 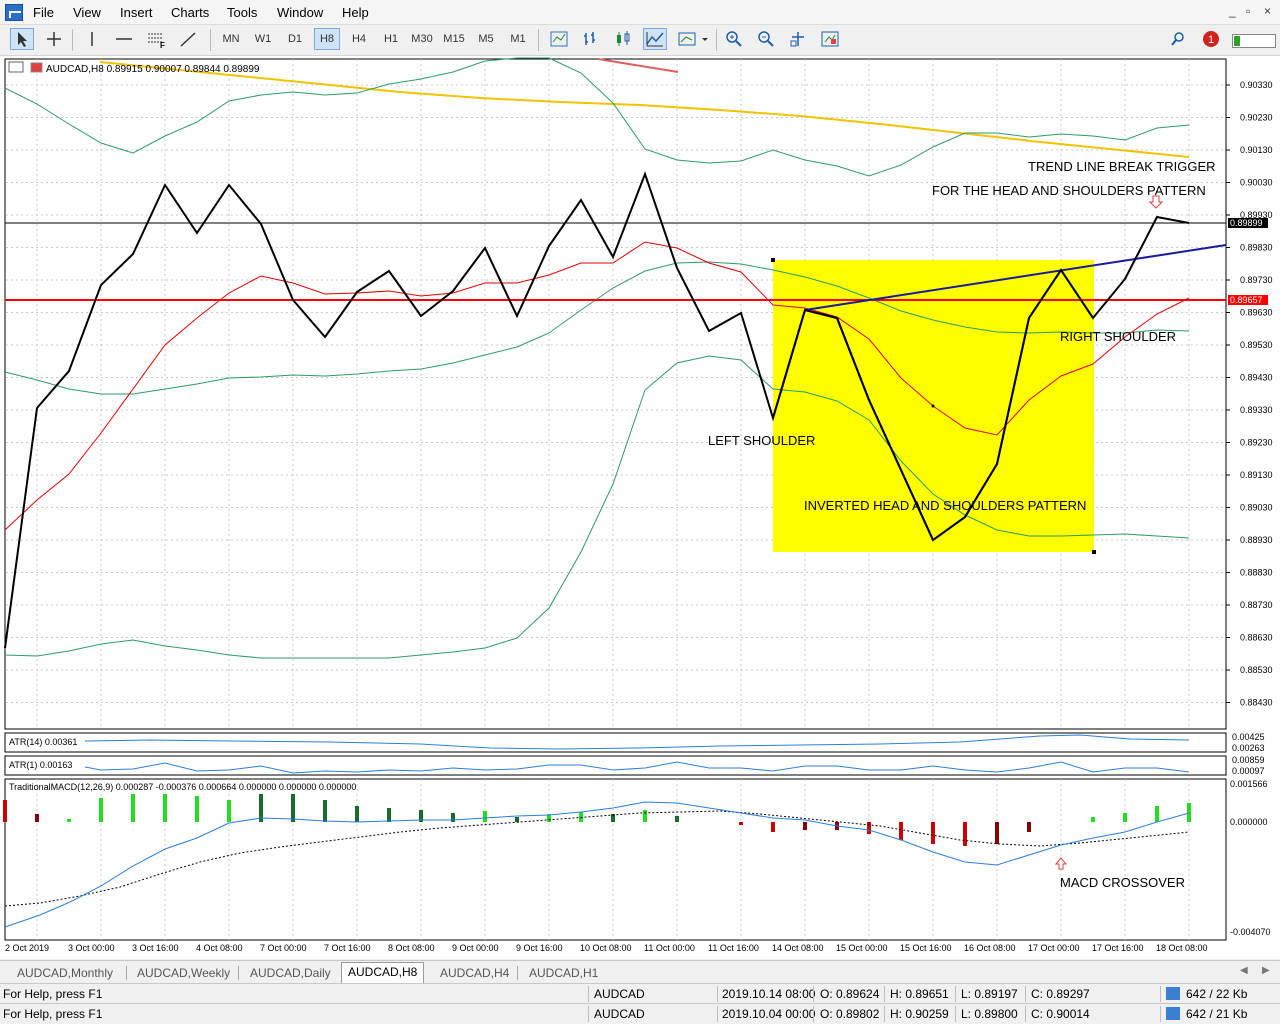 I want to click on timeframe-d1: D1, so click(x=295, y=39).